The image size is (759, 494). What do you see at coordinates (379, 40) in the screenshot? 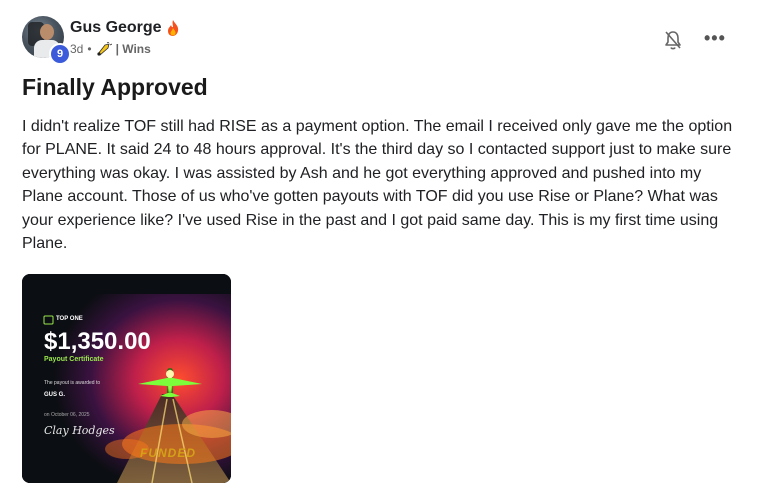
I see `post-header: 9 Gus George 3d • | Wins •••` at bounding box center [379, 40].